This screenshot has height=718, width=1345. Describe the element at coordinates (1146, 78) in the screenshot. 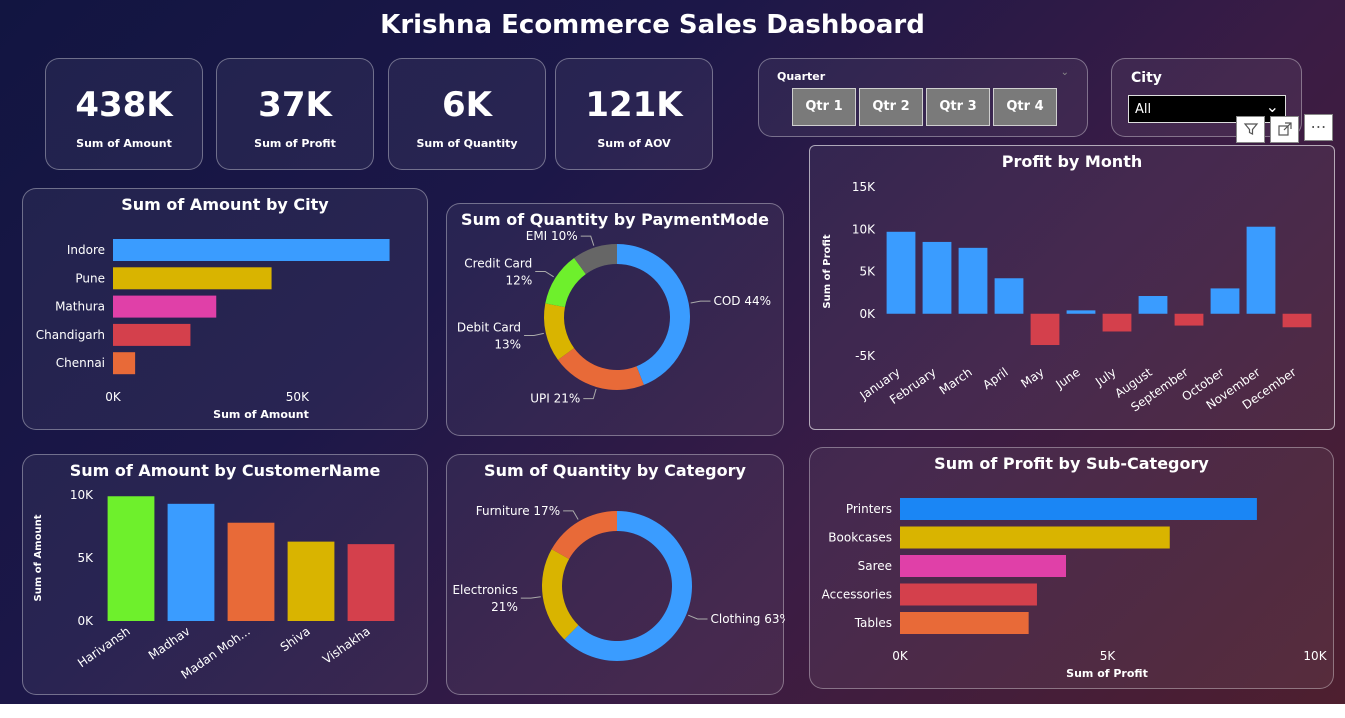

I see `city-slicer-title: City` at that location.